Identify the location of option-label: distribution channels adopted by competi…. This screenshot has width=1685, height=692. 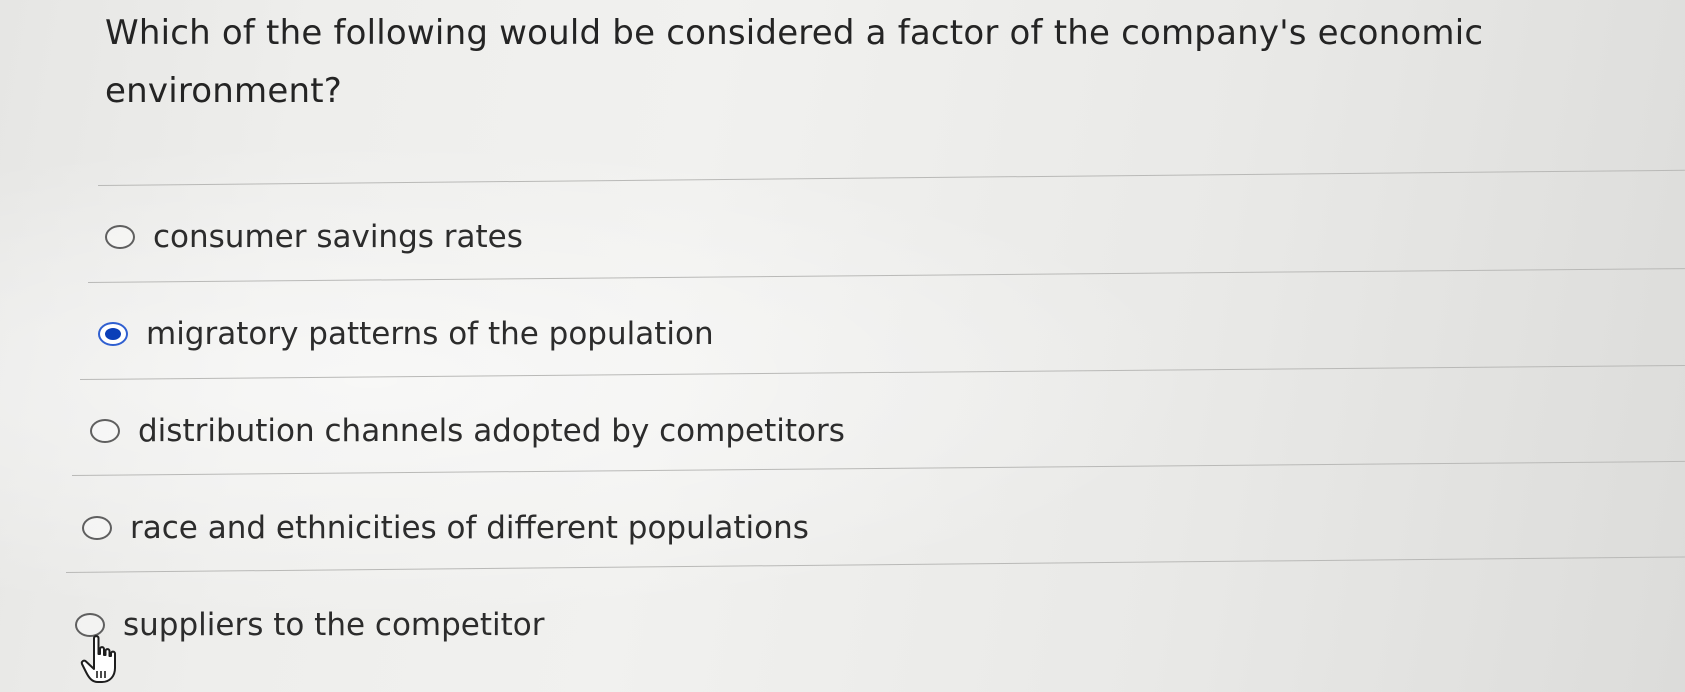
(491, 431).